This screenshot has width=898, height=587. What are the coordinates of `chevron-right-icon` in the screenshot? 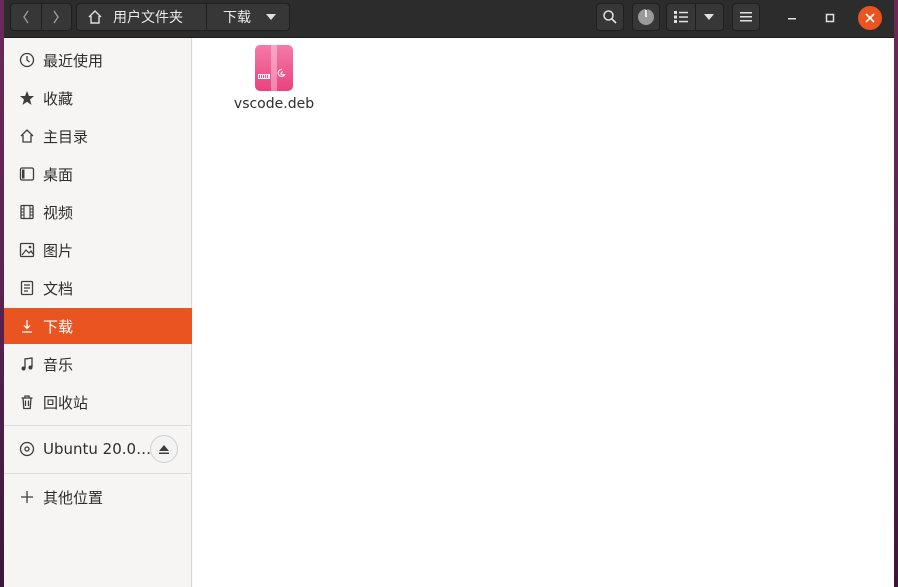 It's located at (56, 17).